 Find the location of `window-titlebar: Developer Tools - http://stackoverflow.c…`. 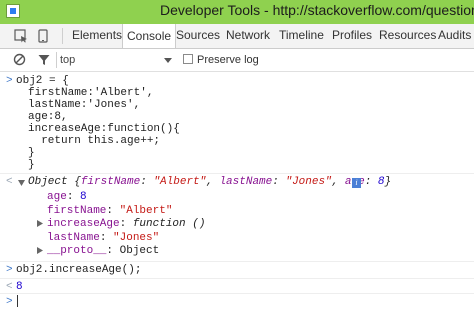

window-titlebar: Developer Tools - http://stackoverflow.c… is located at coordinates (237, 12).